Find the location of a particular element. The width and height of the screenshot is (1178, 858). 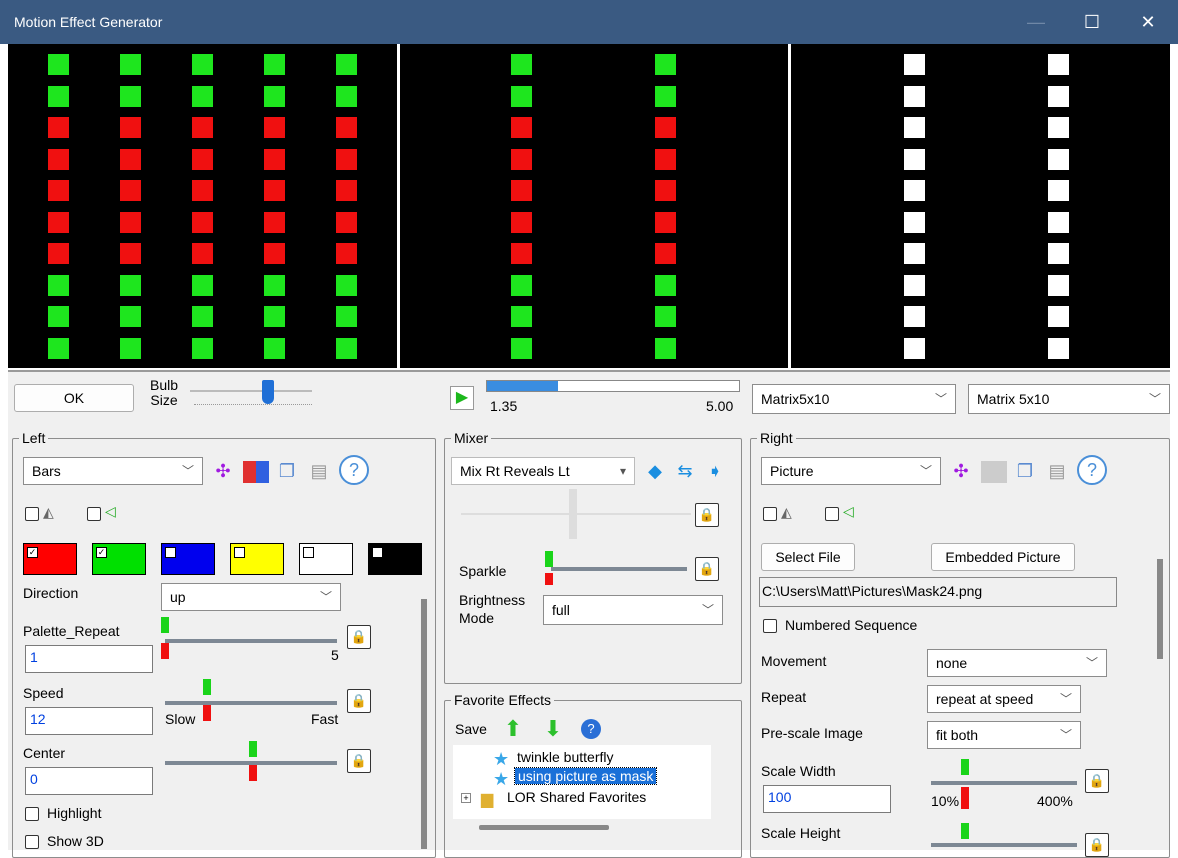

bulb-size-thumb is located at coordinates (268, 392).